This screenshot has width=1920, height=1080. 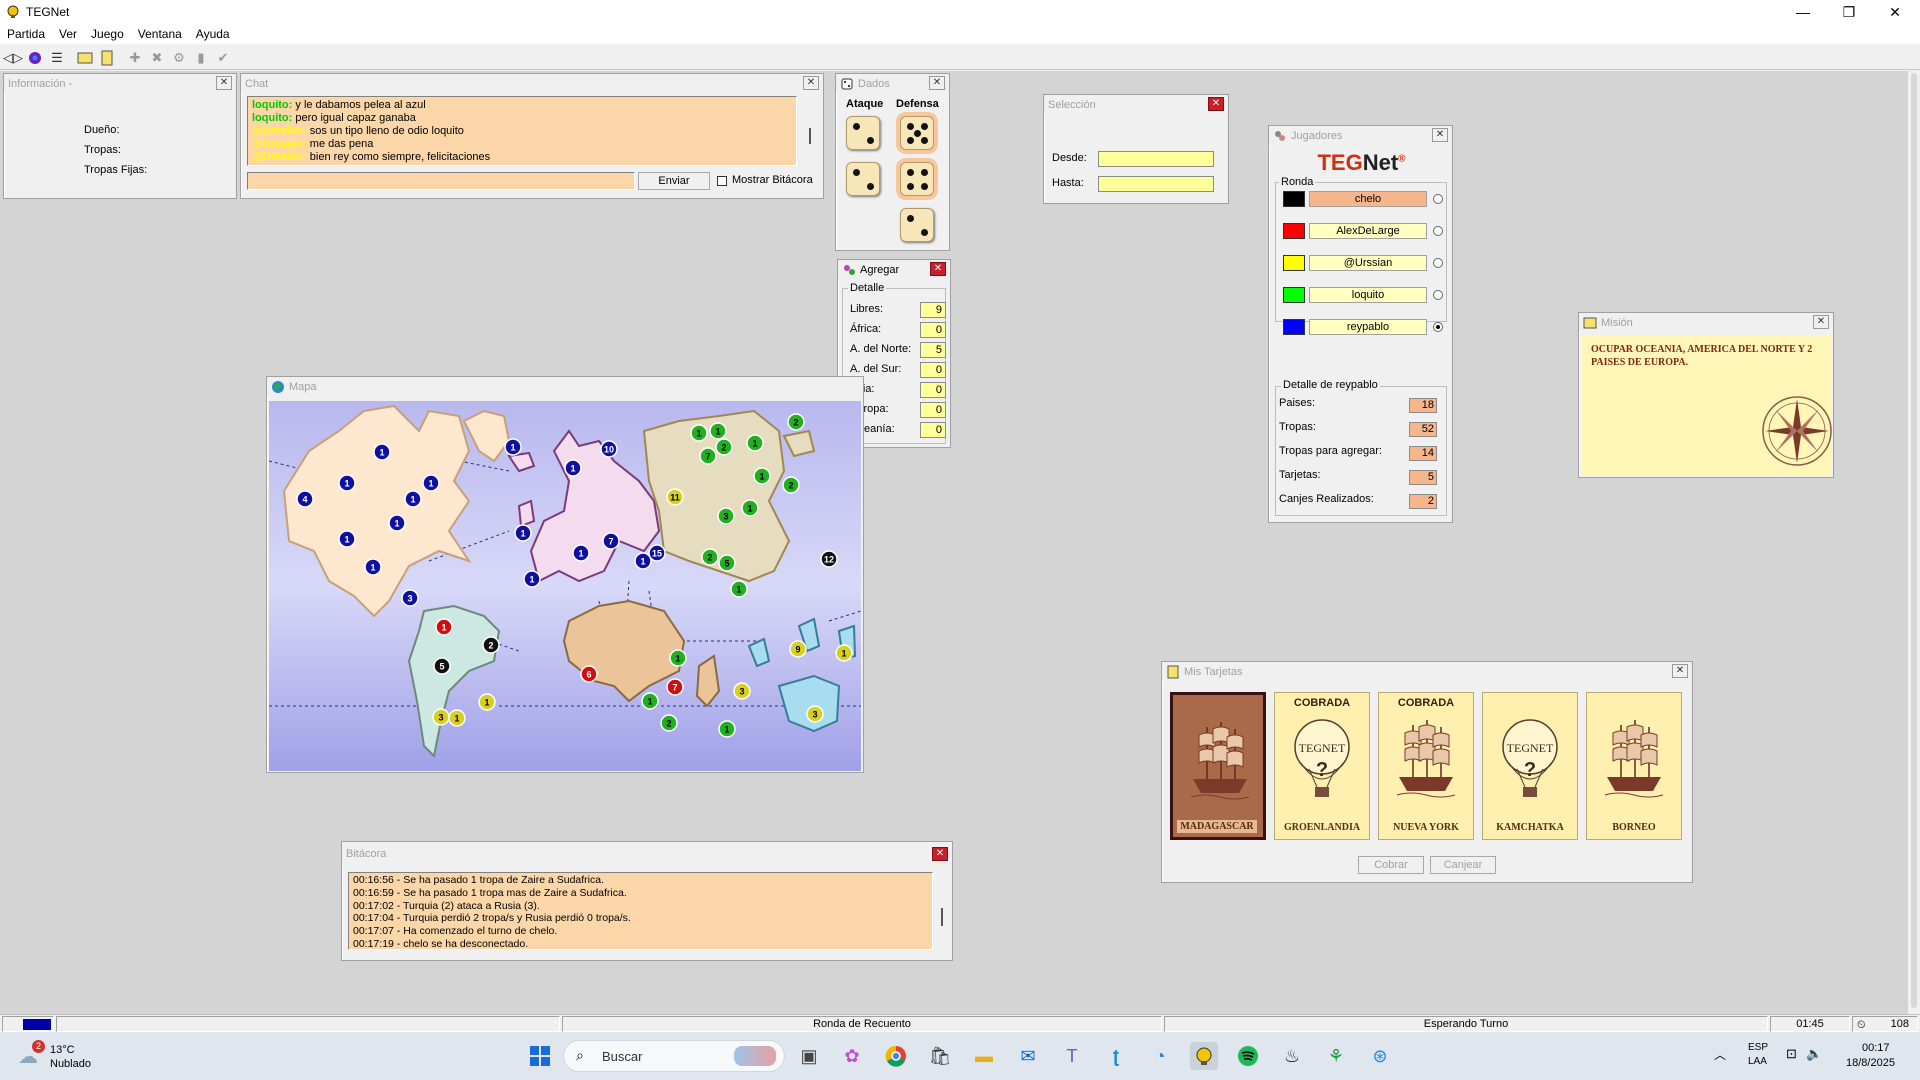 I want to click on exchange-button: Canjear, so click(x=1463, y=865).